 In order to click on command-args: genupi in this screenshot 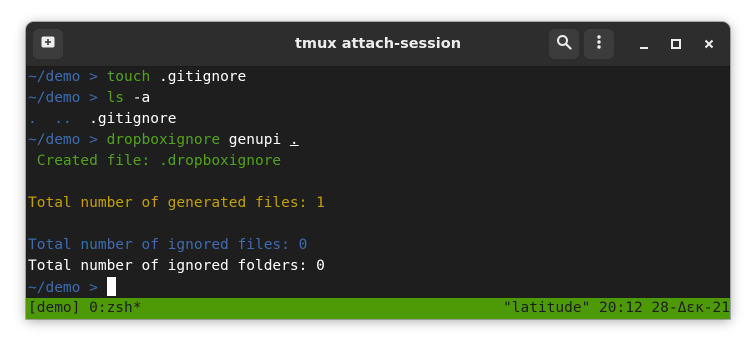, I will do `click(255, 140)`.